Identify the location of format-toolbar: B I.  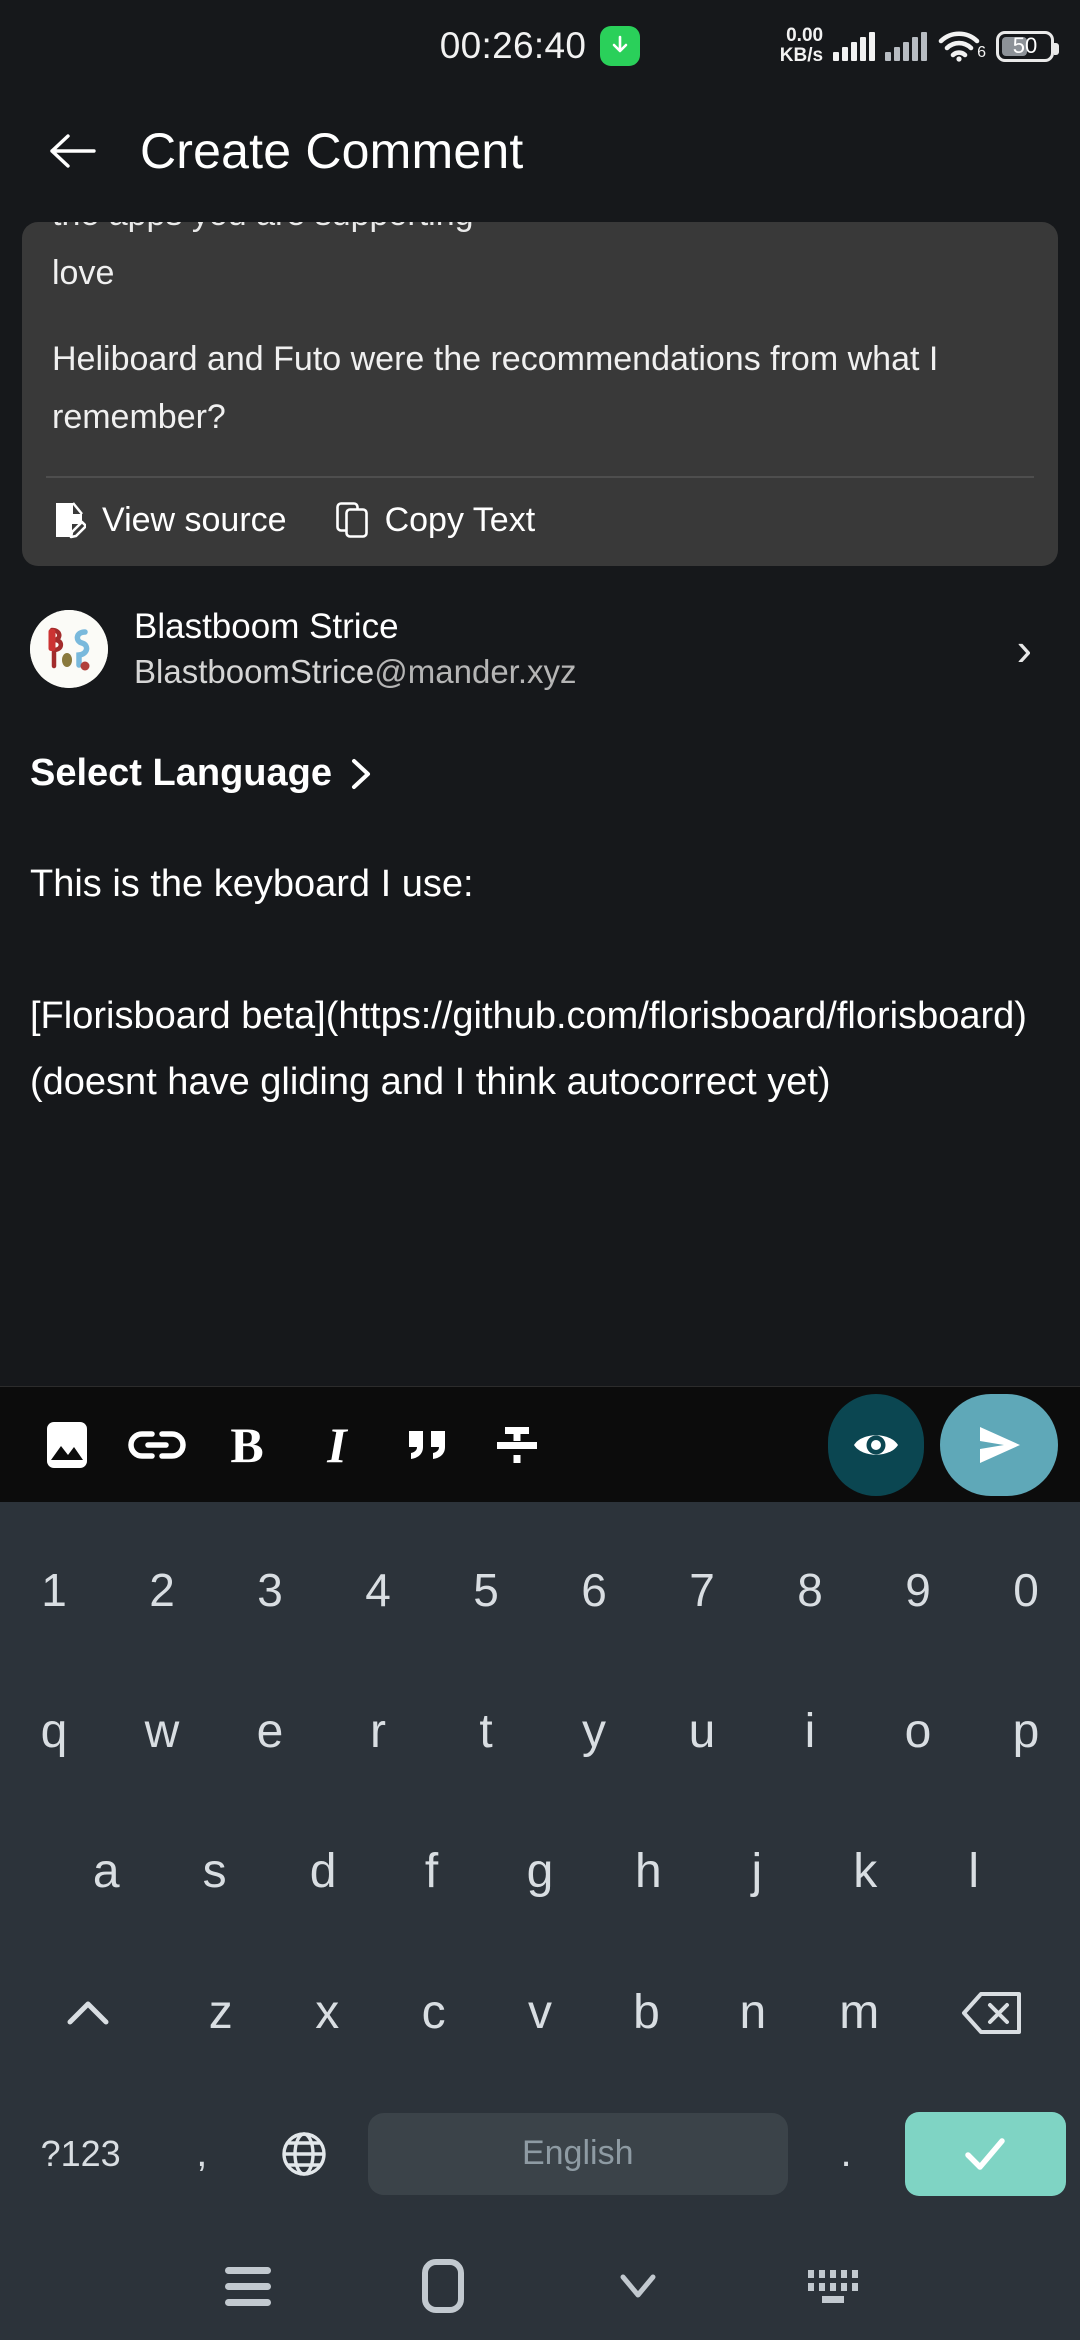
(540, 1444).